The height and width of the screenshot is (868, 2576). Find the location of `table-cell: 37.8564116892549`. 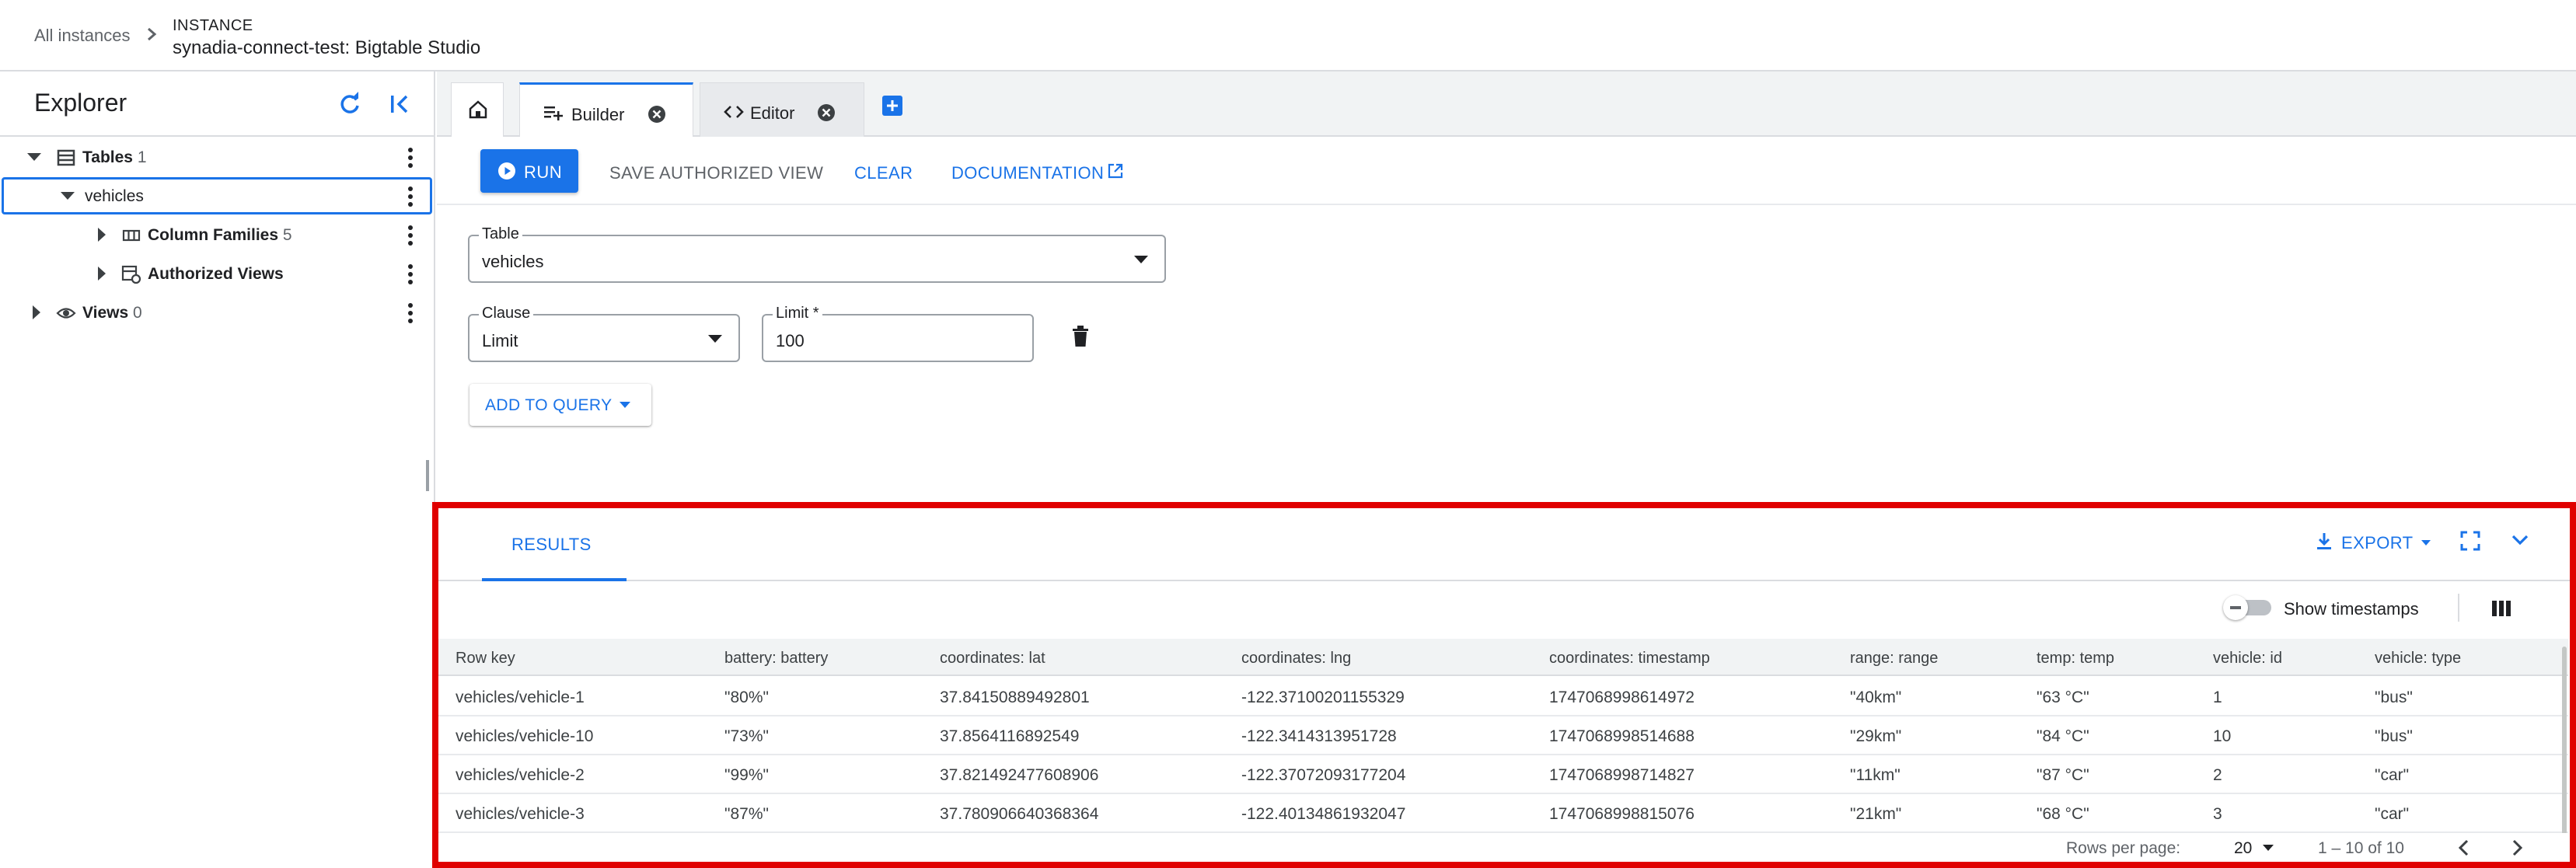

table-cell: 37.8564116892549 is located at coordinates (1010, 736).